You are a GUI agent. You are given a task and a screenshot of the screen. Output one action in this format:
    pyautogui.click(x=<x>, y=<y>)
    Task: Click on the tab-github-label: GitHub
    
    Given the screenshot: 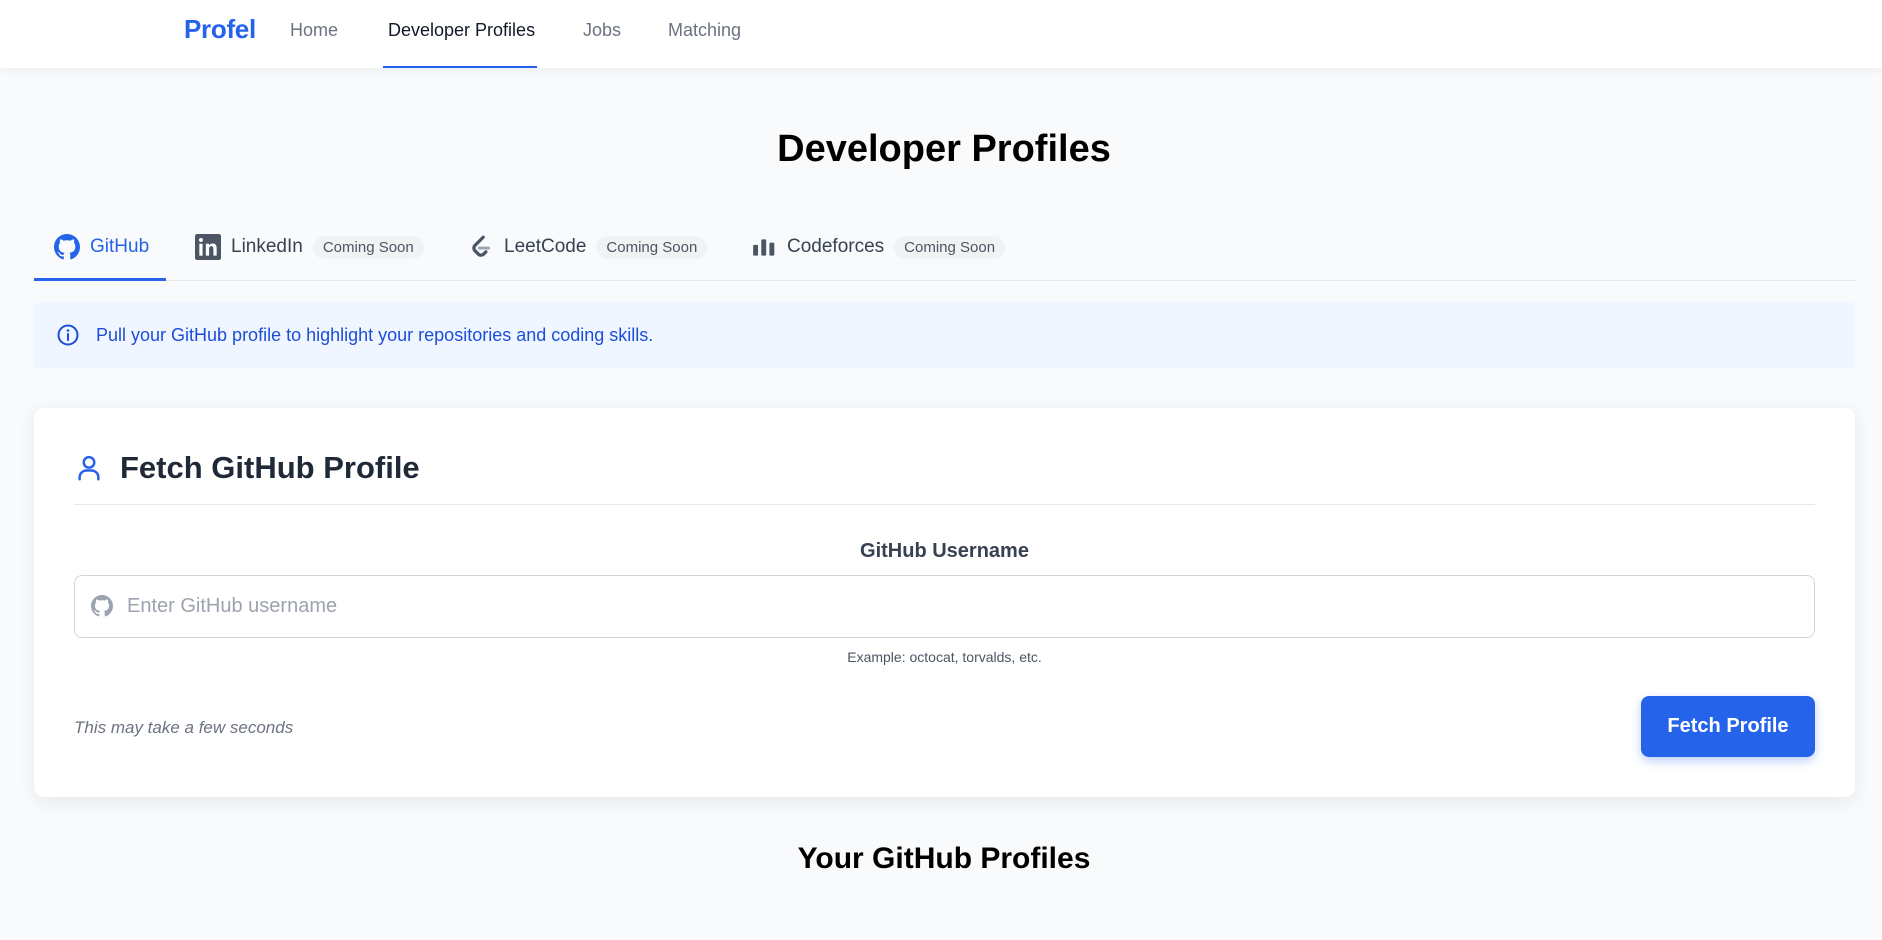 What is the action you would take?
    pyautogui.click(x=120, y=246)
    